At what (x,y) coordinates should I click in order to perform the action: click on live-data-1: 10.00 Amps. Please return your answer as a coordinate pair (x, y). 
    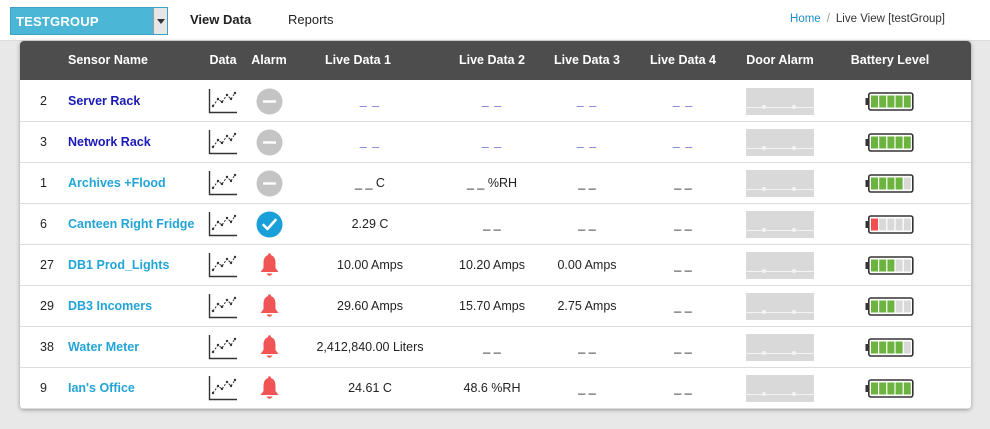
    Looking at the image, I should click on (370, 265).